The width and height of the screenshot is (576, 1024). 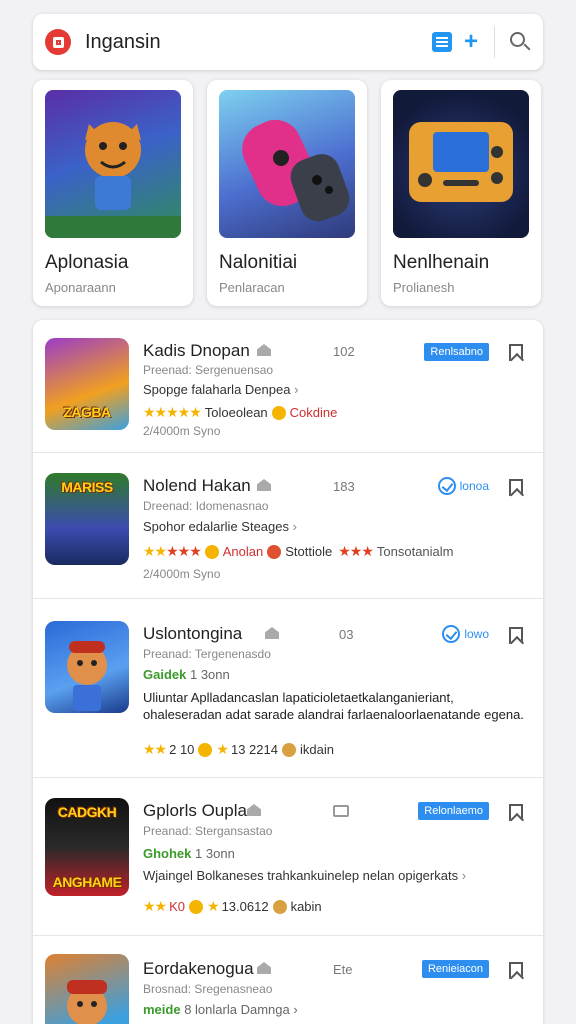 What do you see at coordinates (453, 811) in the screenshot?
I see `status-badge: Relonlaemo` at bounding box center [453, 811].